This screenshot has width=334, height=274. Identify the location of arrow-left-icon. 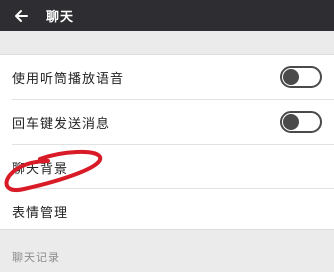
(21, 15).